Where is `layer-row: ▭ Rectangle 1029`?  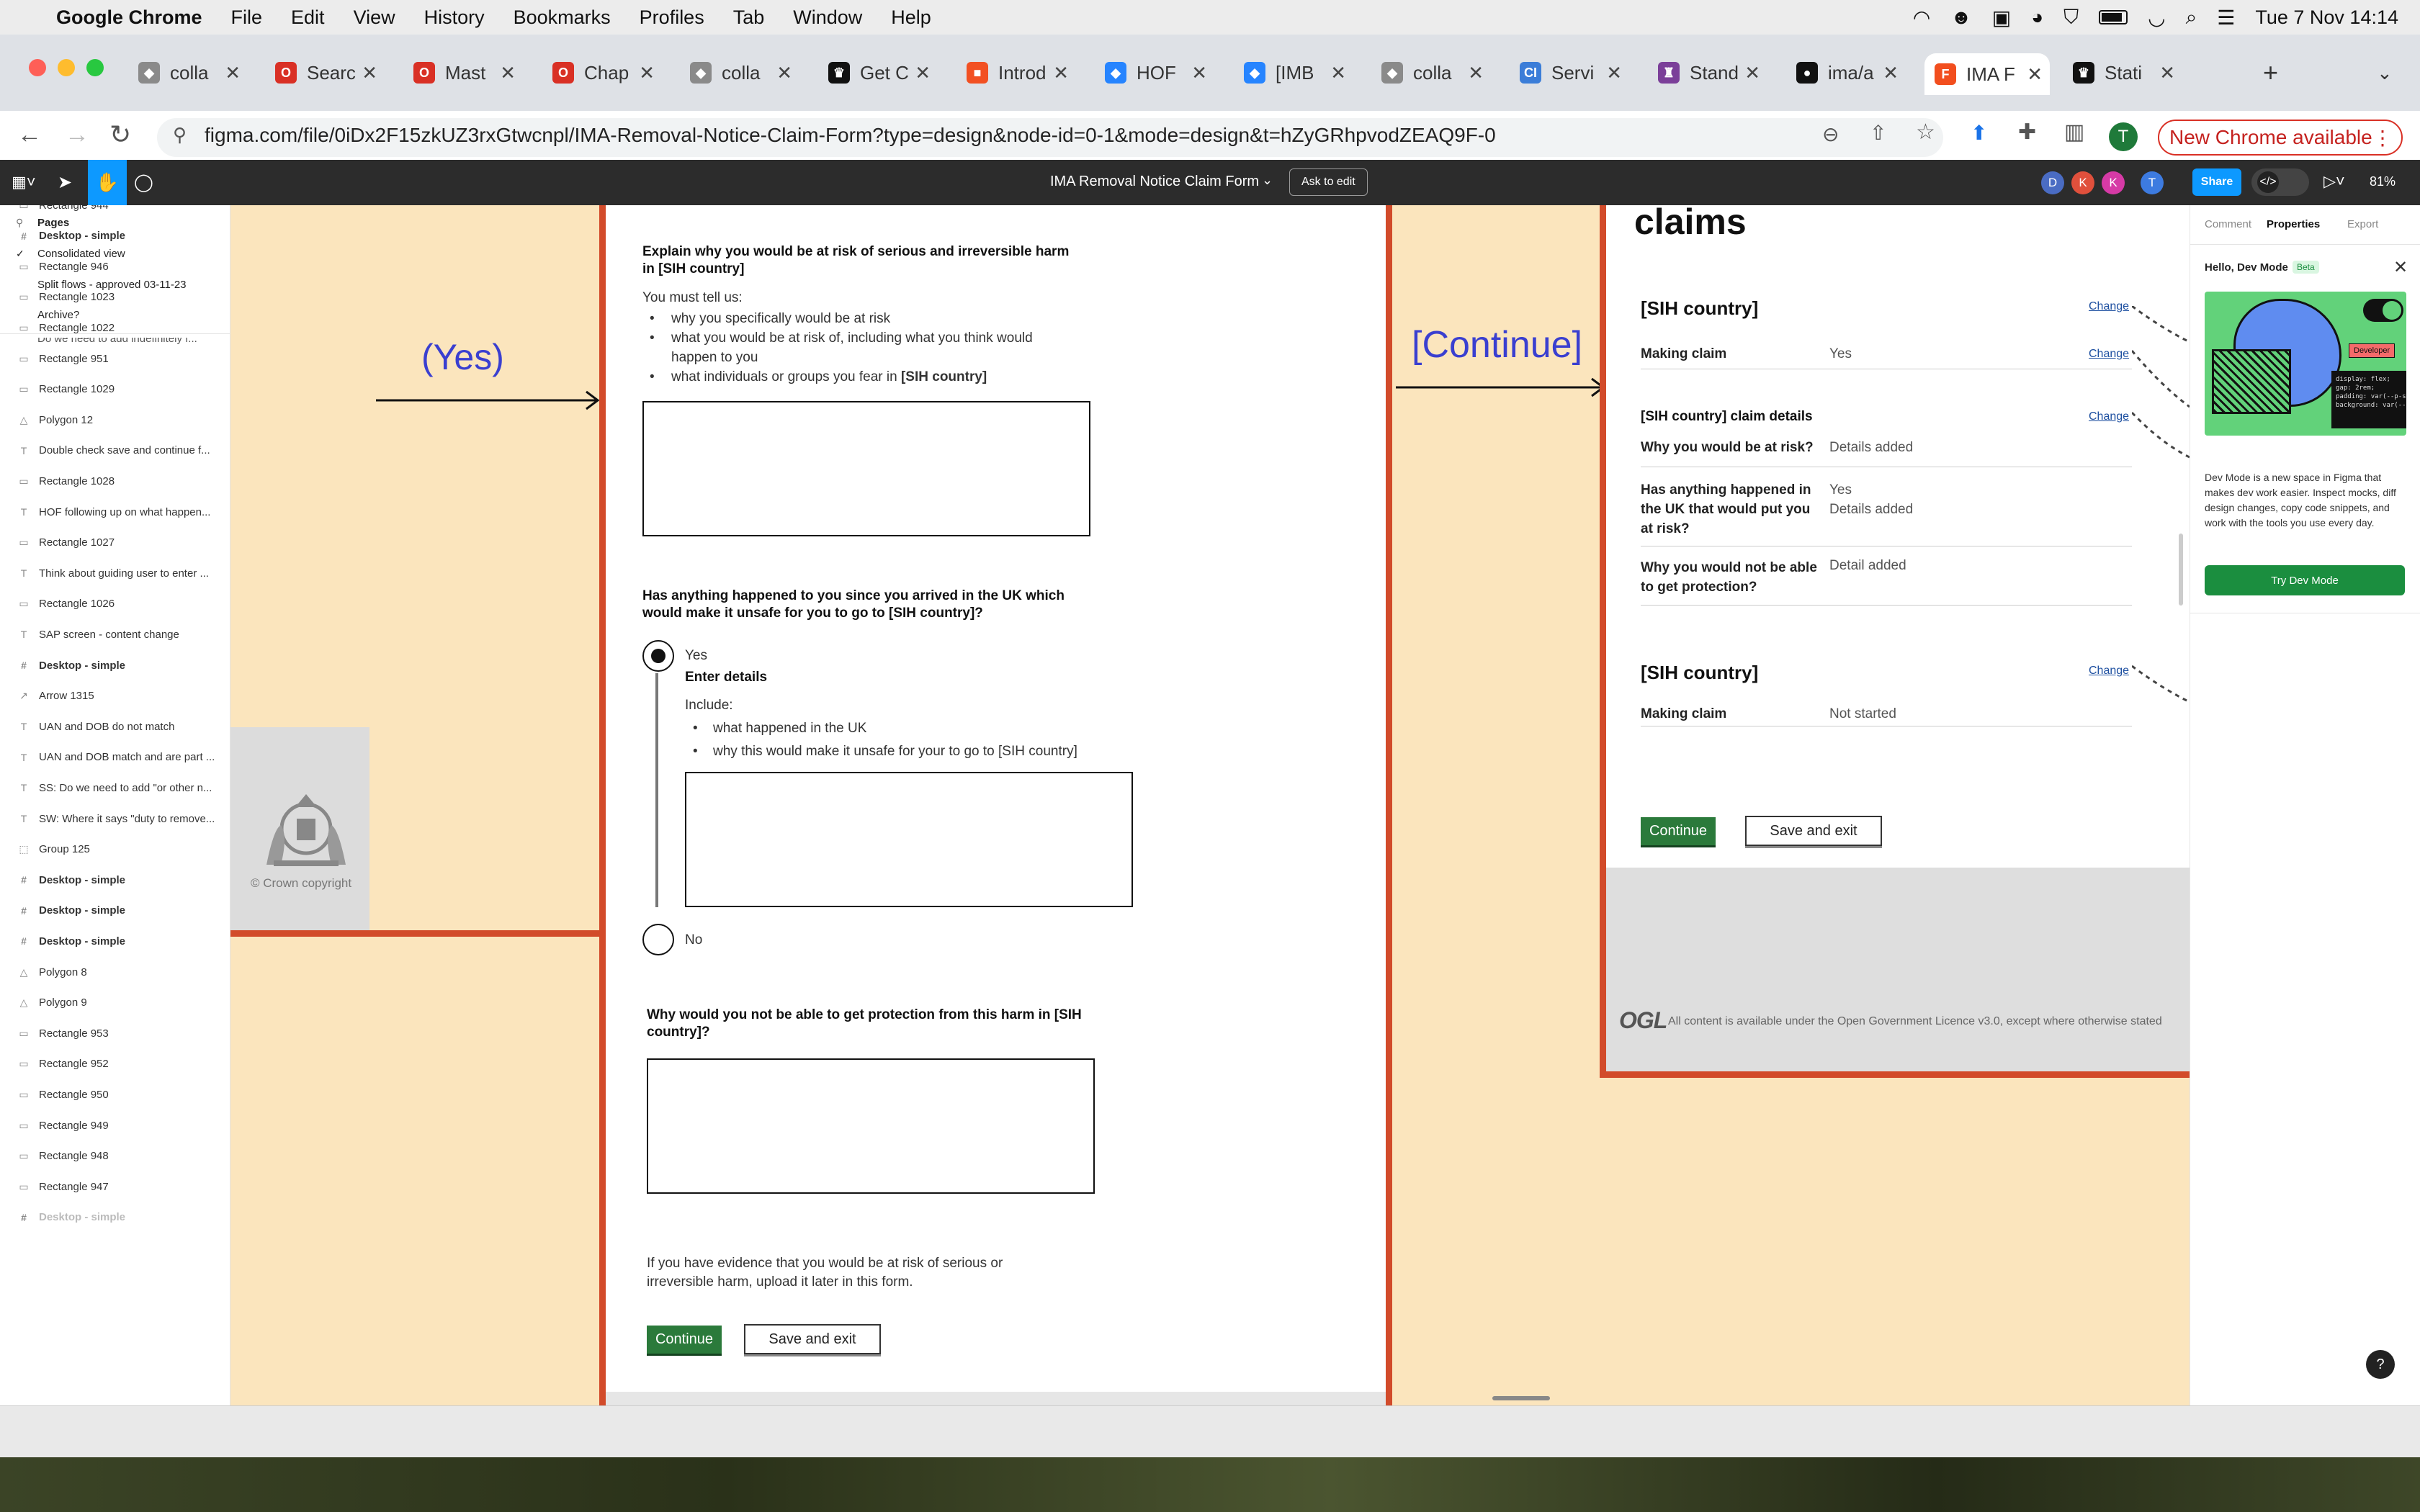 layer-row: ▭ Rectangle 1029 is located at coordinates (65, 389).